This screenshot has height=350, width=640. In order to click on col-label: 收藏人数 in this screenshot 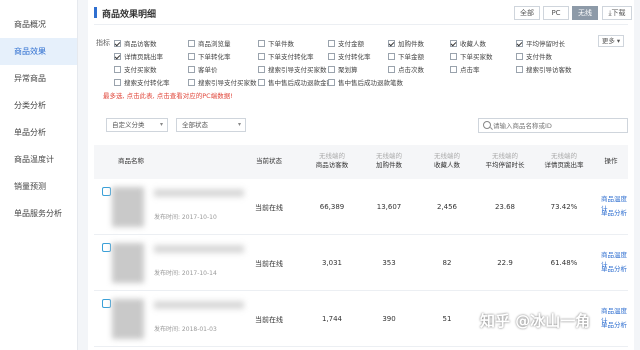, I will do `click(447, 165)`.